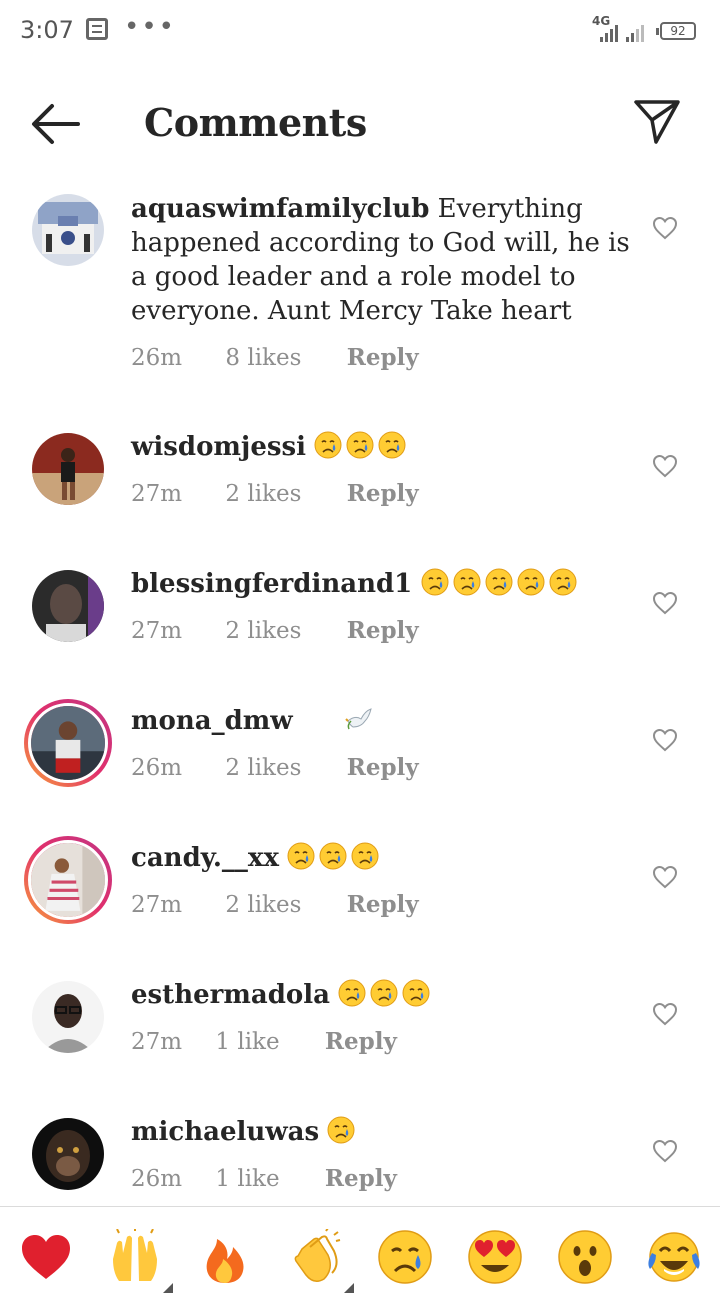 The width and height of the screenshot is (720, 1306). Describe the element at coordinates (381, 1132) in the screenshot. I see `comment-text: michaeluwas` at that location.